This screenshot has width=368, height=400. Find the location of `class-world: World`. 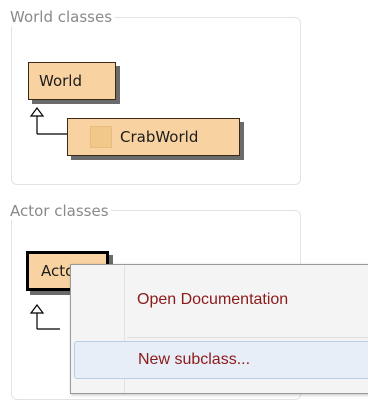

class-world: World is located at coordinates (72, 81).